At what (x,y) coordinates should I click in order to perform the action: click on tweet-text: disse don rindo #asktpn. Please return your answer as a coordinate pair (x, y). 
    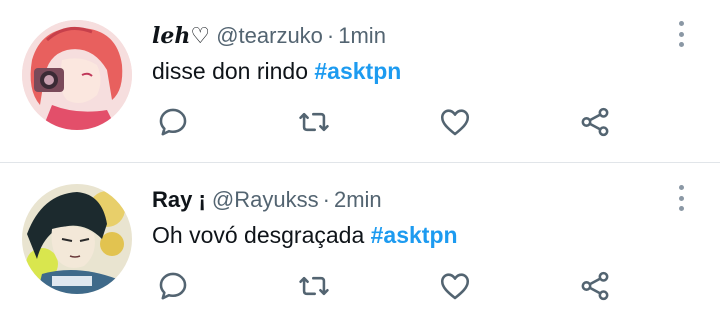
    Looking at the image, I should click on (276, 71).